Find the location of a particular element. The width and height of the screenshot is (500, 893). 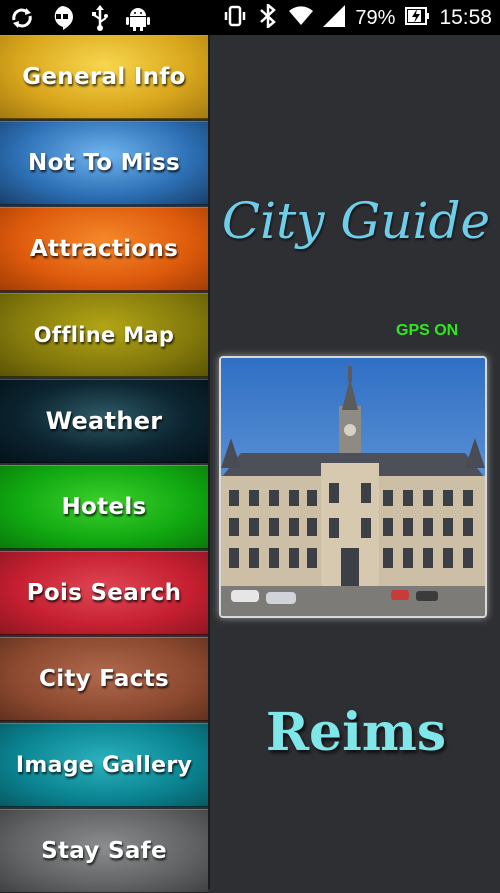

signal-icon is located at coordinates (334, 18).